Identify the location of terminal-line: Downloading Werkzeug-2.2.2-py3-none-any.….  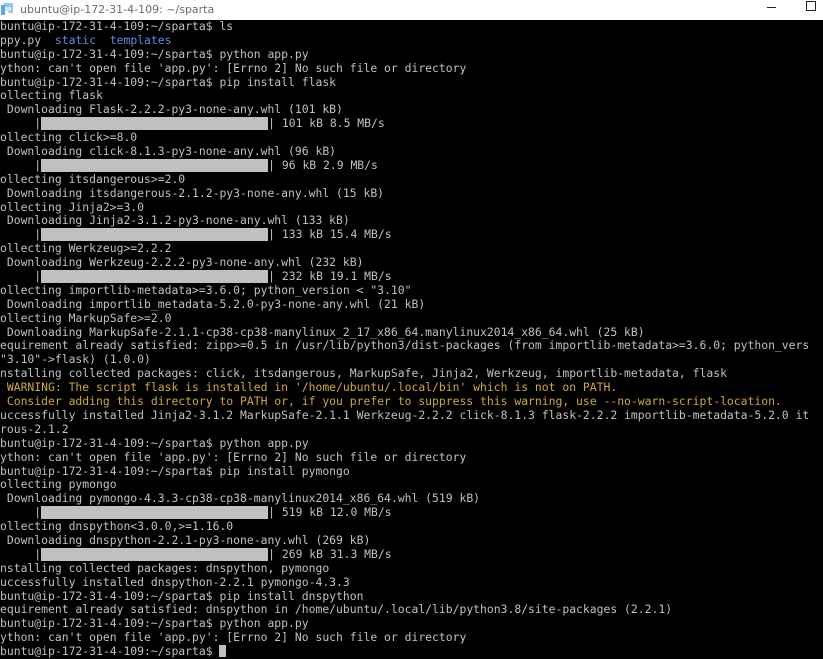
(182, 263).